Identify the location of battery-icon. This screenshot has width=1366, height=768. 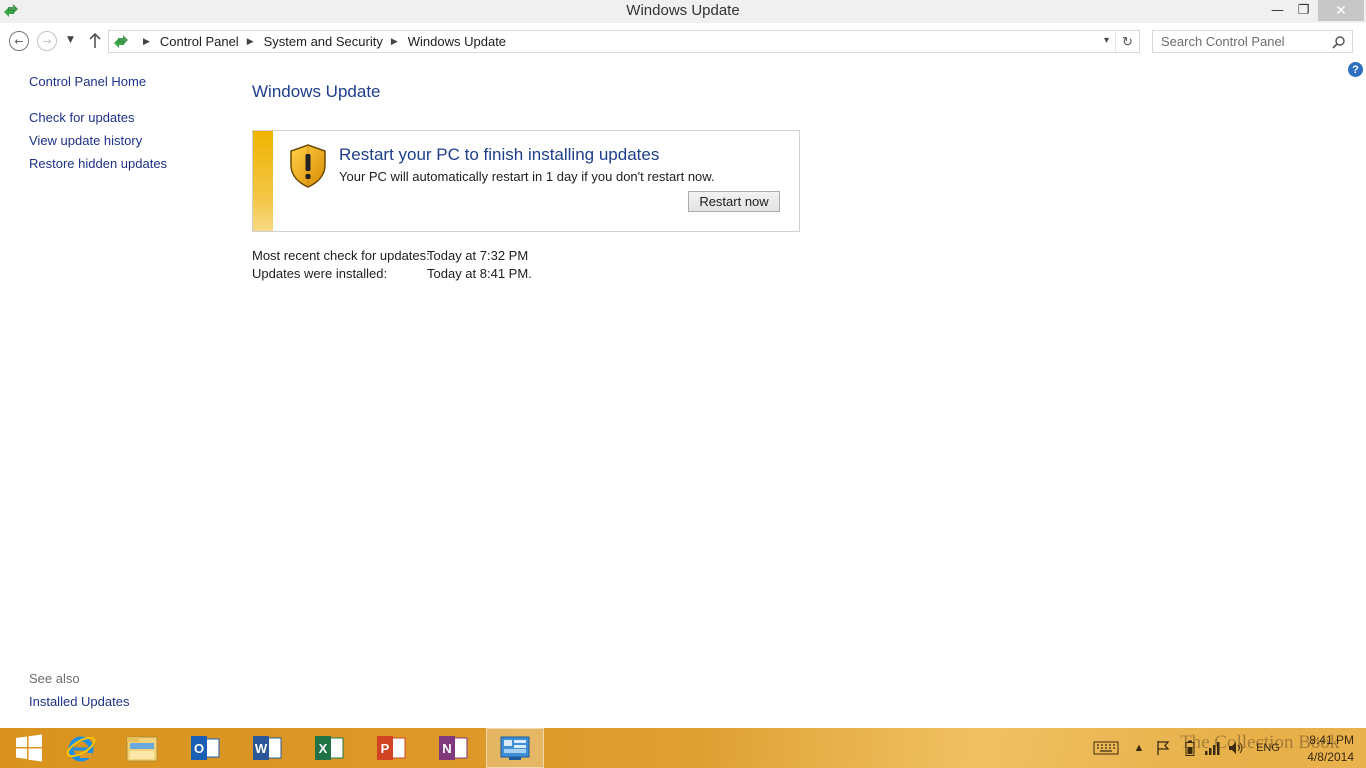
(1190, 748).